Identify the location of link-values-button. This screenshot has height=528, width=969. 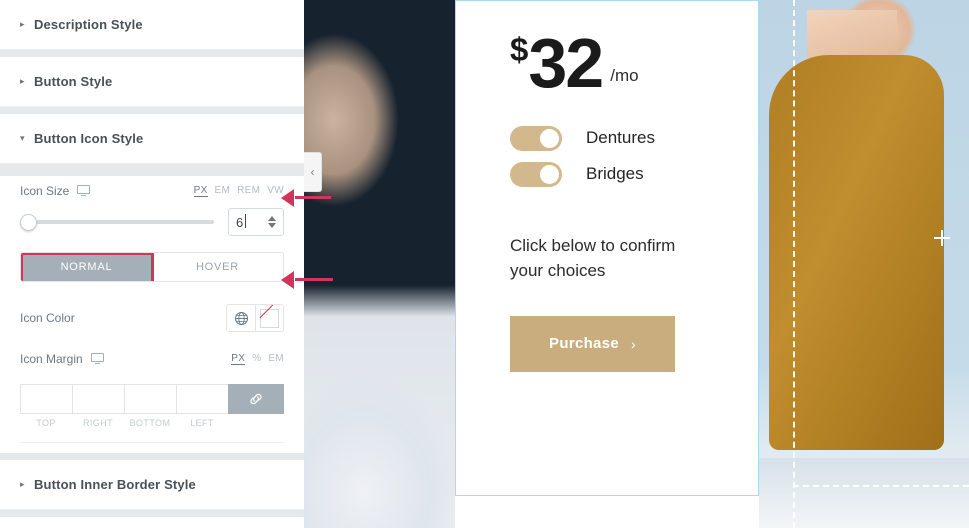
(256, 399).